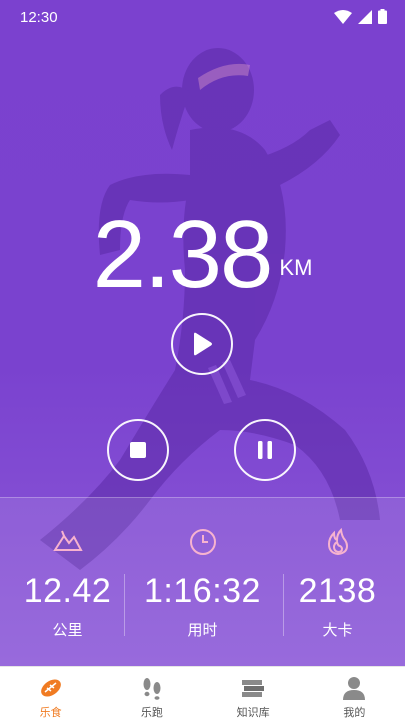  I want to click on wifi-icon, so click(343, 16).